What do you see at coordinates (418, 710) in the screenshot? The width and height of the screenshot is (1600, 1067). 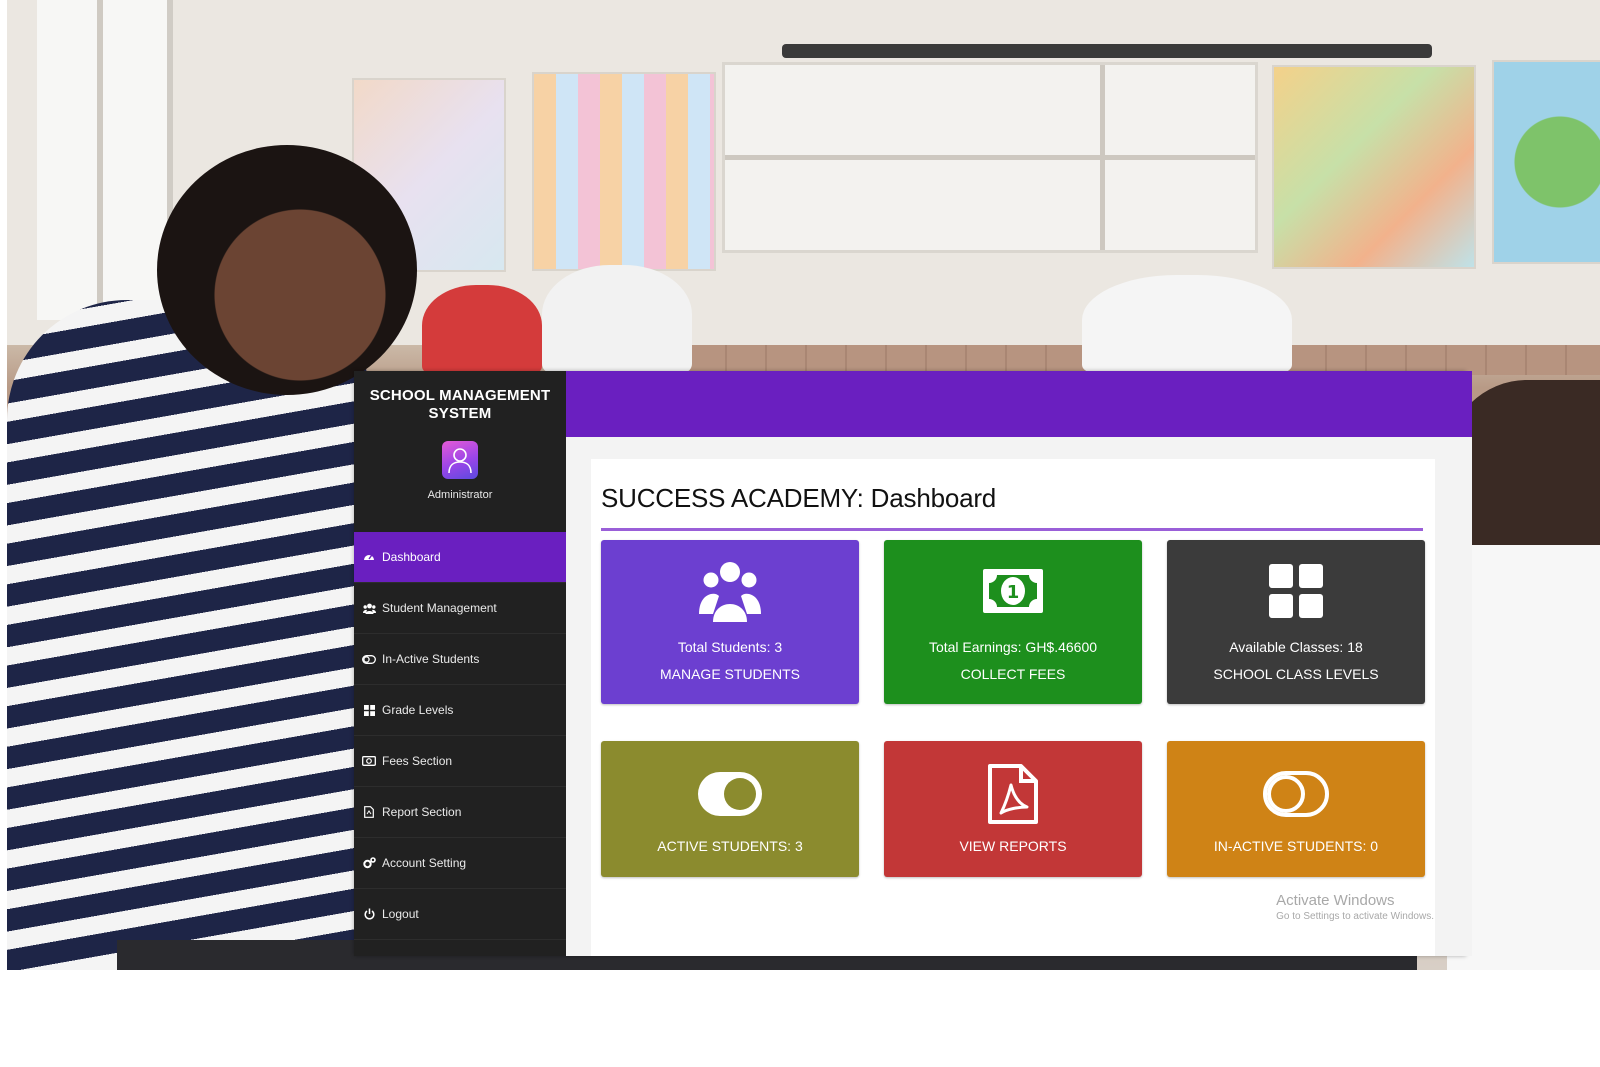 I see `sidebar-item-label: Grade Levels` at bounding box center [418, 710].